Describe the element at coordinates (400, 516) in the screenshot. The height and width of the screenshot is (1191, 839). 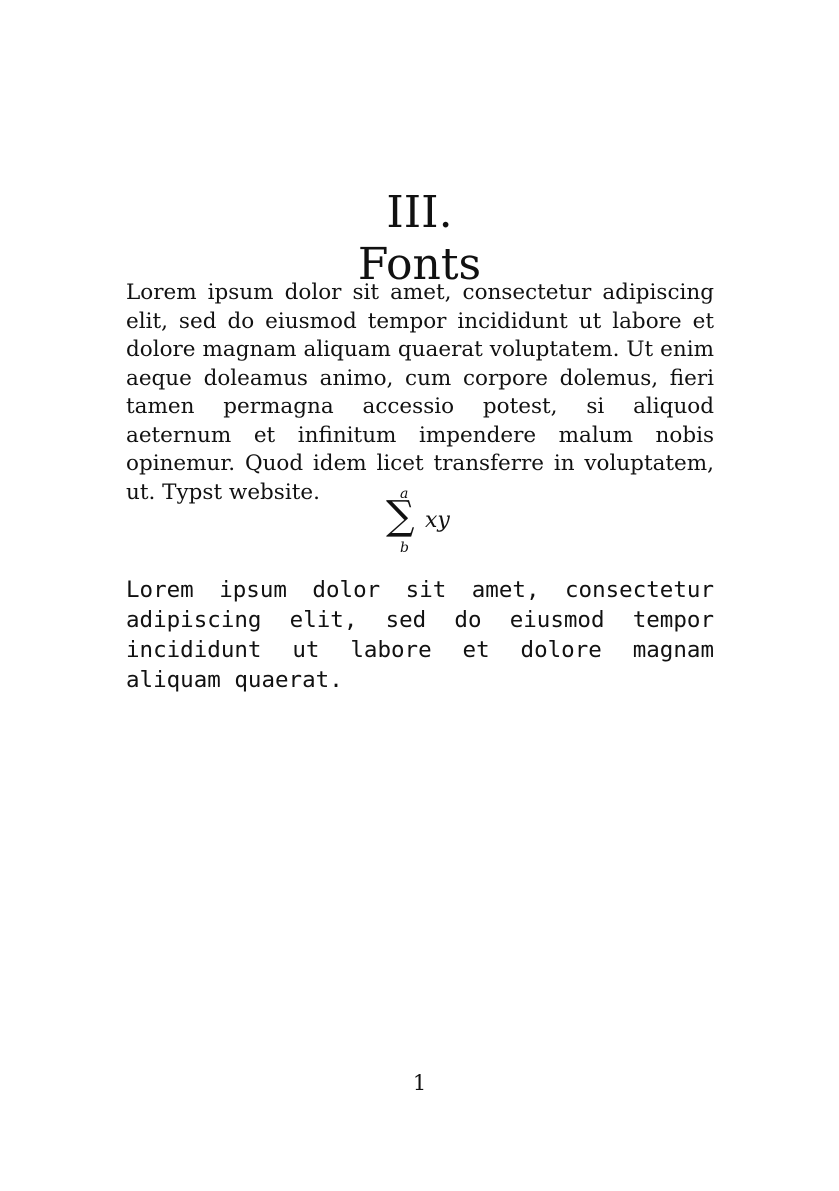
I see `sum-operator: ∑` at that location.